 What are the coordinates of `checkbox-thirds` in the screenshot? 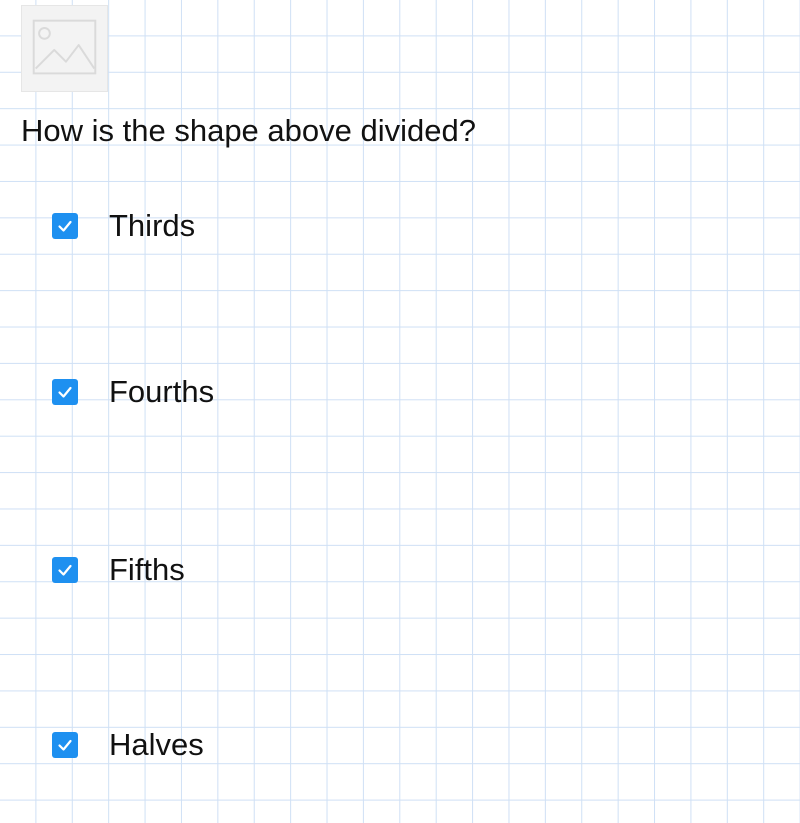 It's located at (65, 226).